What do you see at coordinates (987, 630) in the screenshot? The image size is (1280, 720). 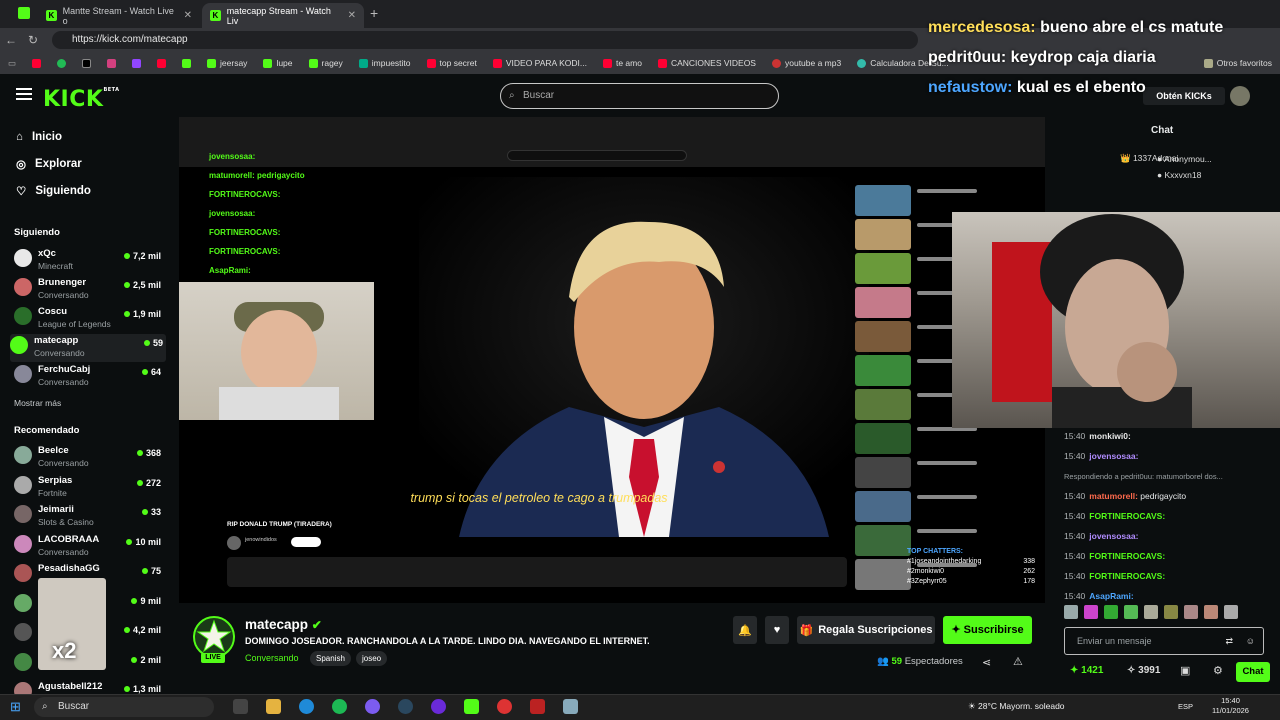 I see `subscribe-button: ✦ Suscribirse` at bounding box center [987, 630].